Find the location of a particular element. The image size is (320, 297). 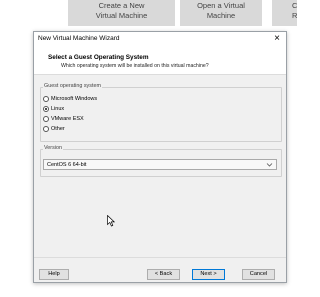

radio-label: Linux is located at coordinates (58, 108).